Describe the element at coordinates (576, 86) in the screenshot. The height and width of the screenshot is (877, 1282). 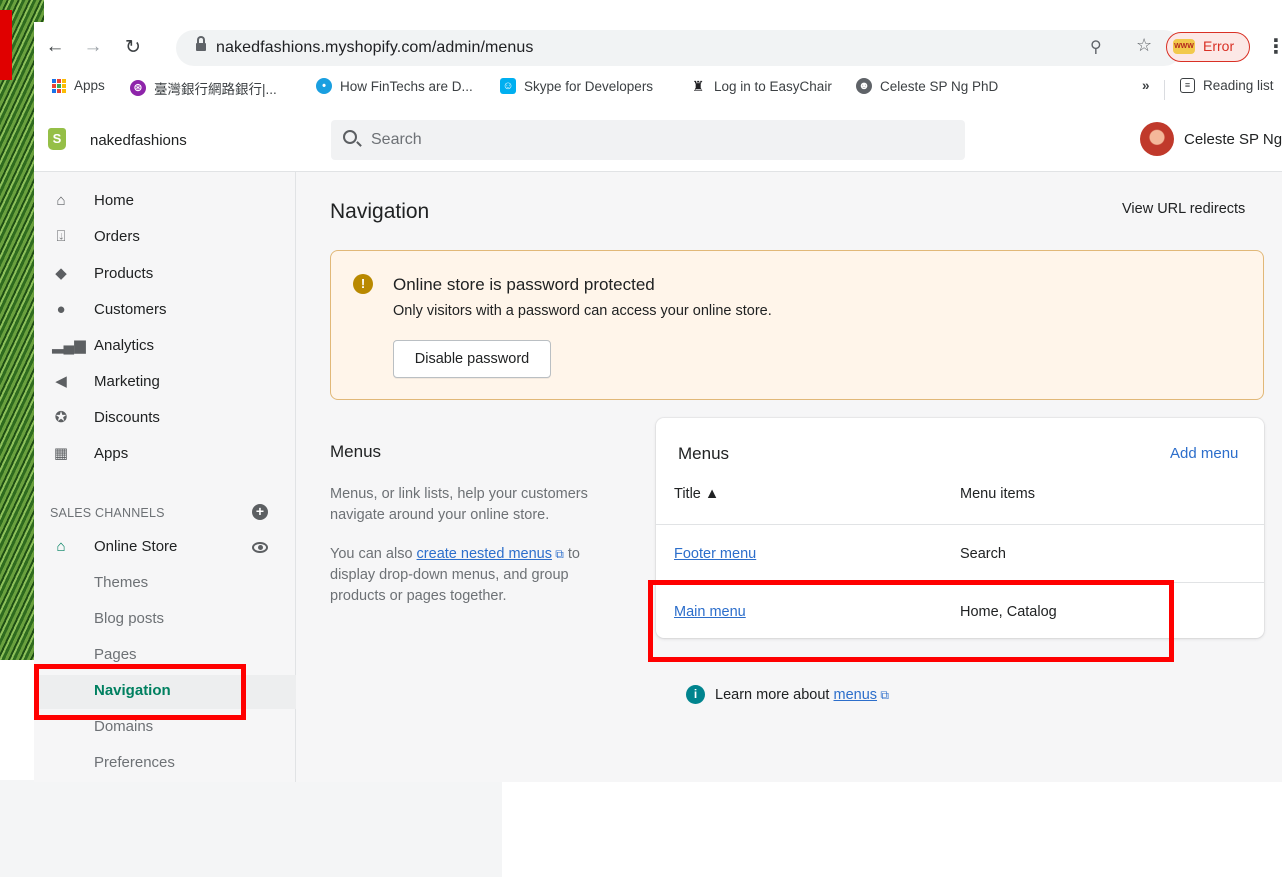
I see `bookmark-skype: ☺ Skype for Developers` at that location.